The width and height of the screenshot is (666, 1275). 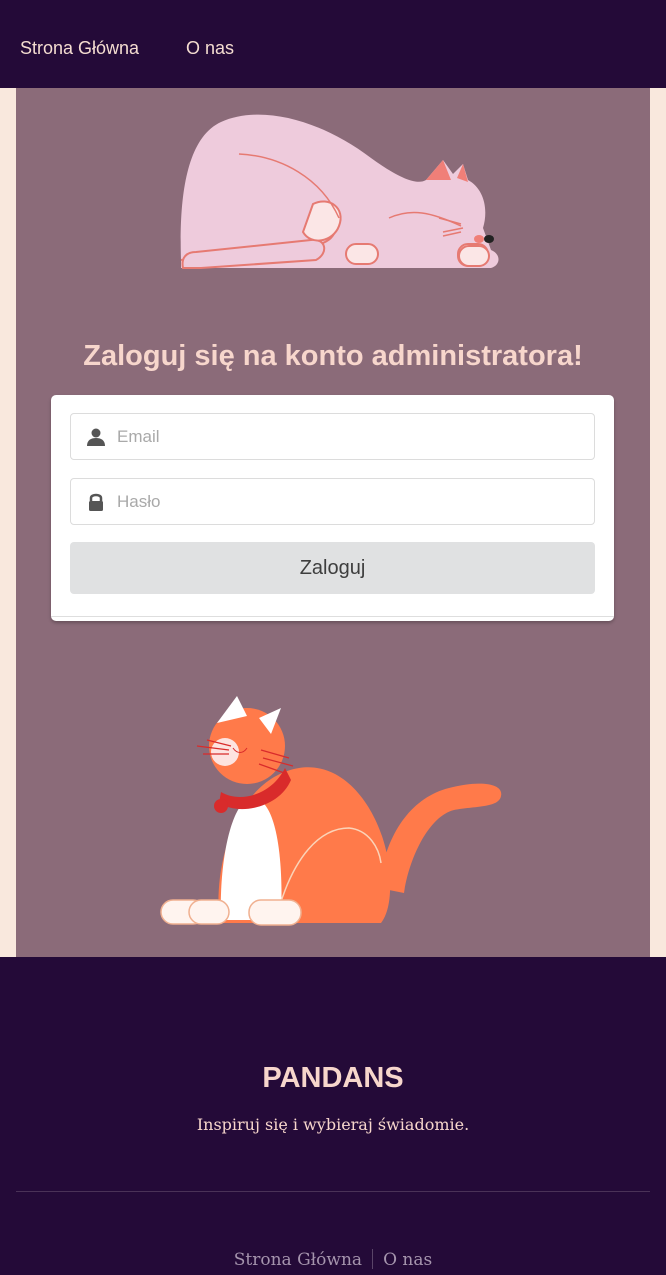 What do you see at coordinates (331, 811) in the screenshot?
I see `sitting-cat-illustration` at bounding box center [331, 811].